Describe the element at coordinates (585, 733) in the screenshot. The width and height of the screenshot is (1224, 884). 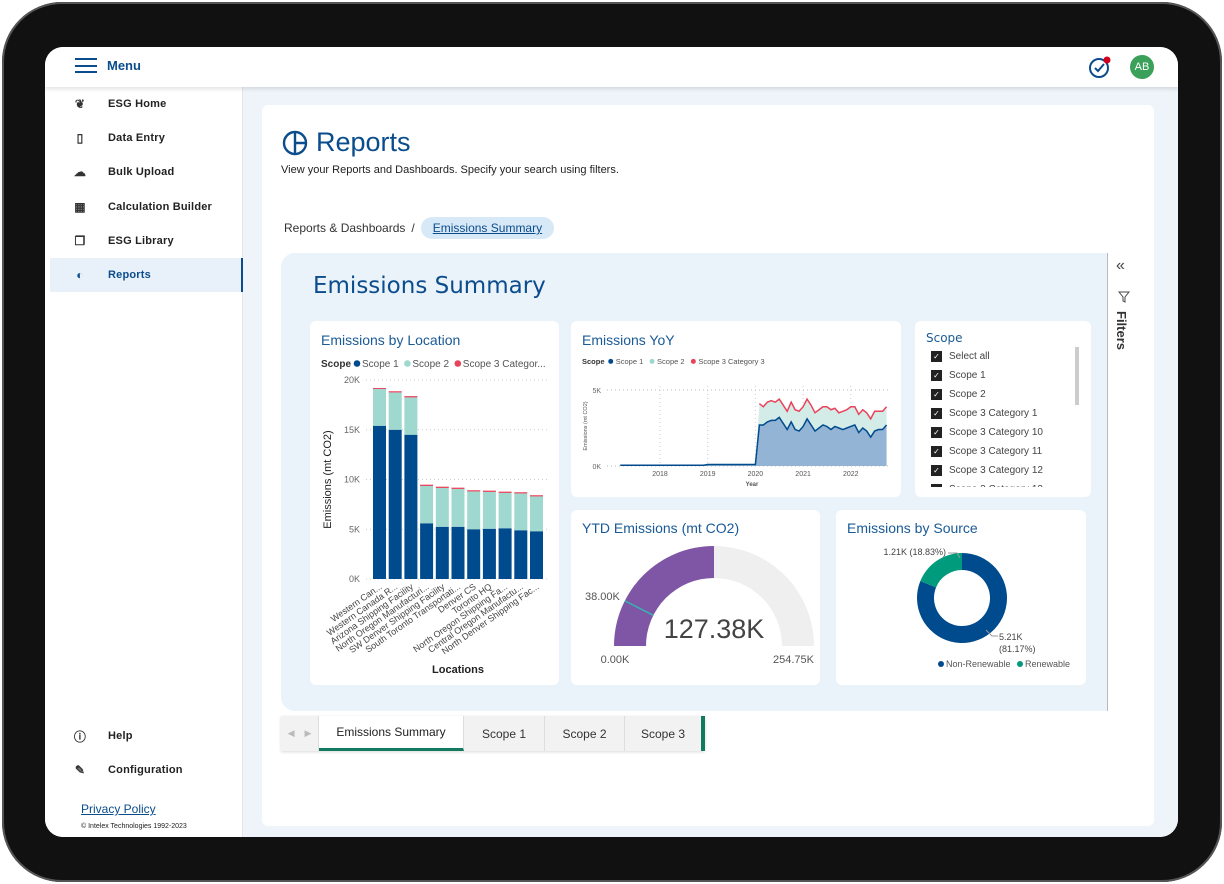
I see `tab-scope-2: Scope 2` at that location.